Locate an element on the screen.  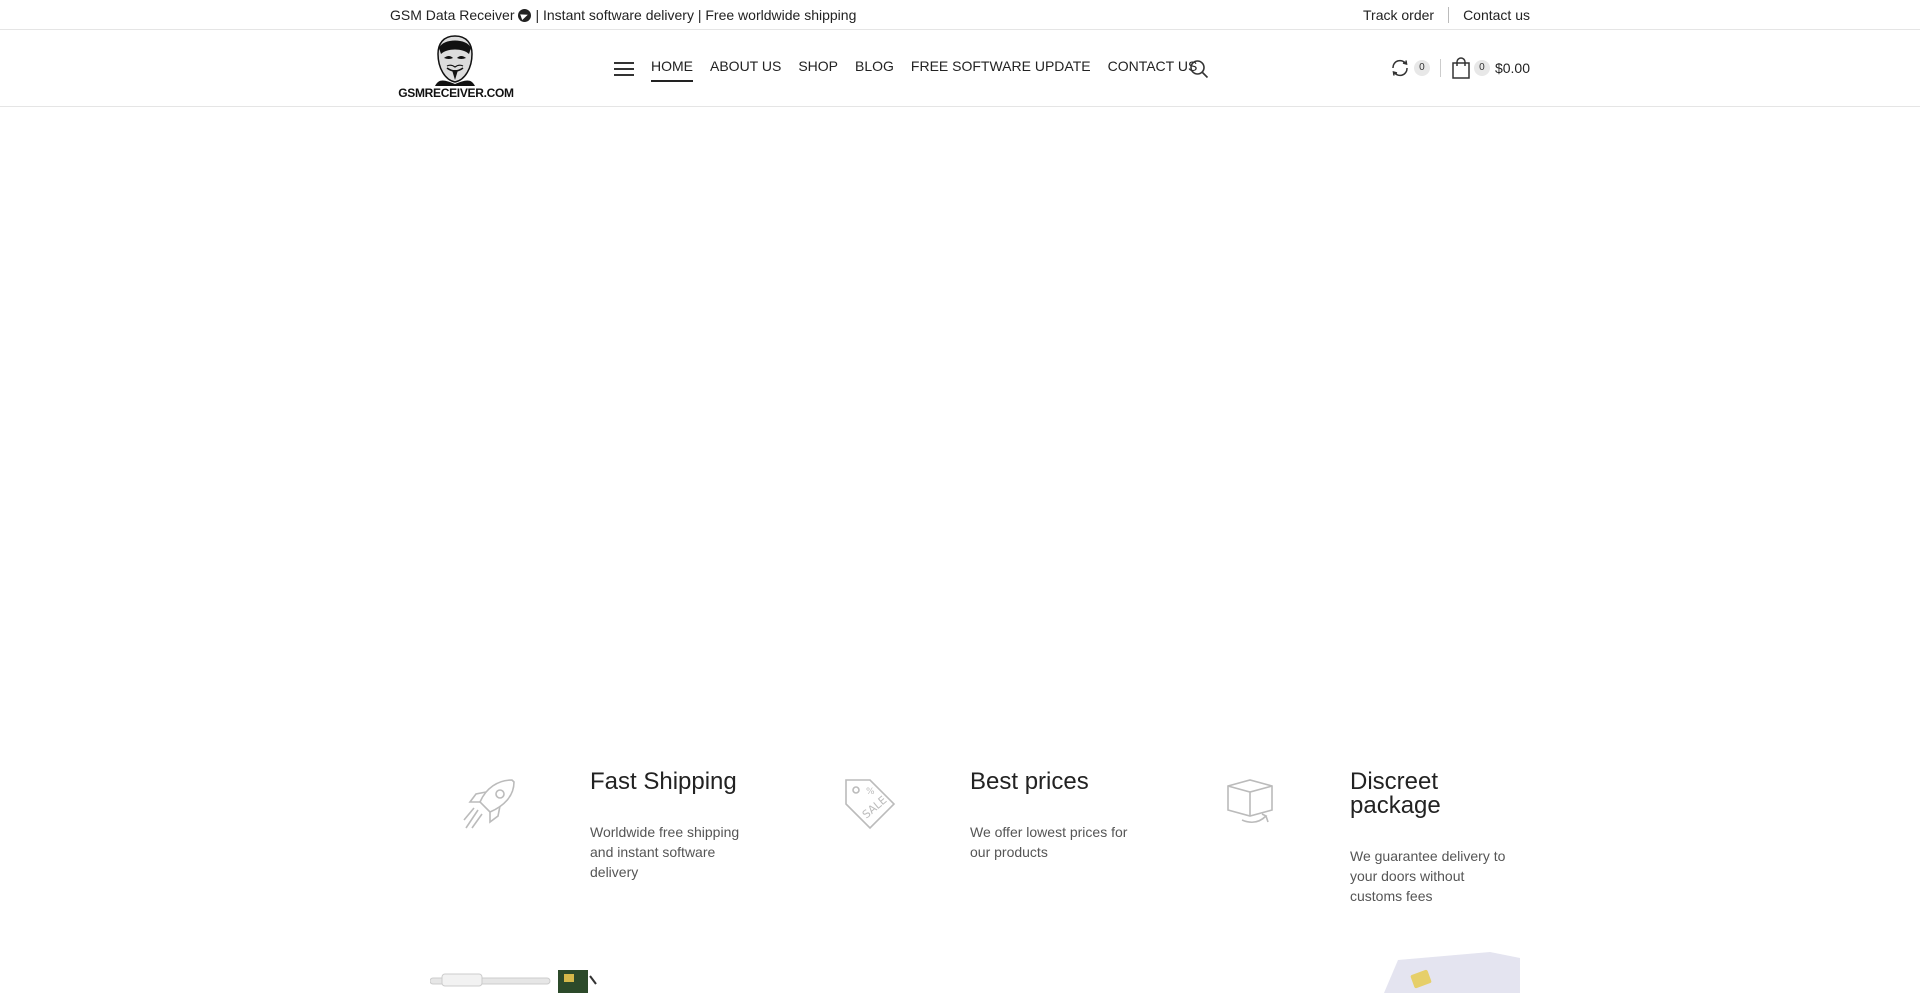
track-order-link: Track order is located at coordinates (1398, 15).